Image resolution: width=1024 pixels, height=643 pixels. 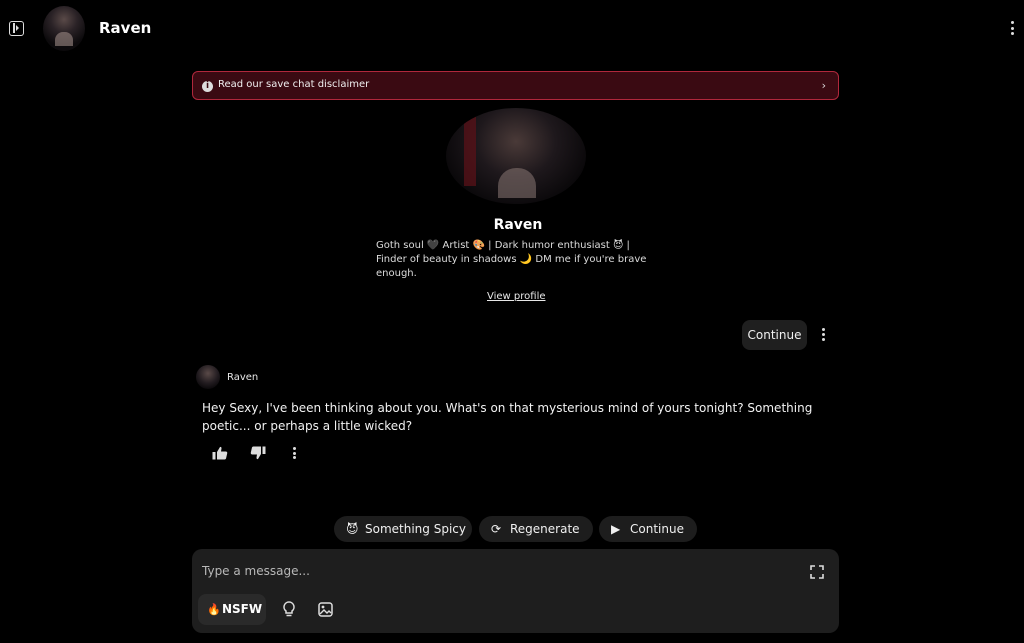 What do you see at coordinates (415, 529) in the screenshot?
I see `something-spicy-label: Something Spicy` at bounding box center [415, 529].